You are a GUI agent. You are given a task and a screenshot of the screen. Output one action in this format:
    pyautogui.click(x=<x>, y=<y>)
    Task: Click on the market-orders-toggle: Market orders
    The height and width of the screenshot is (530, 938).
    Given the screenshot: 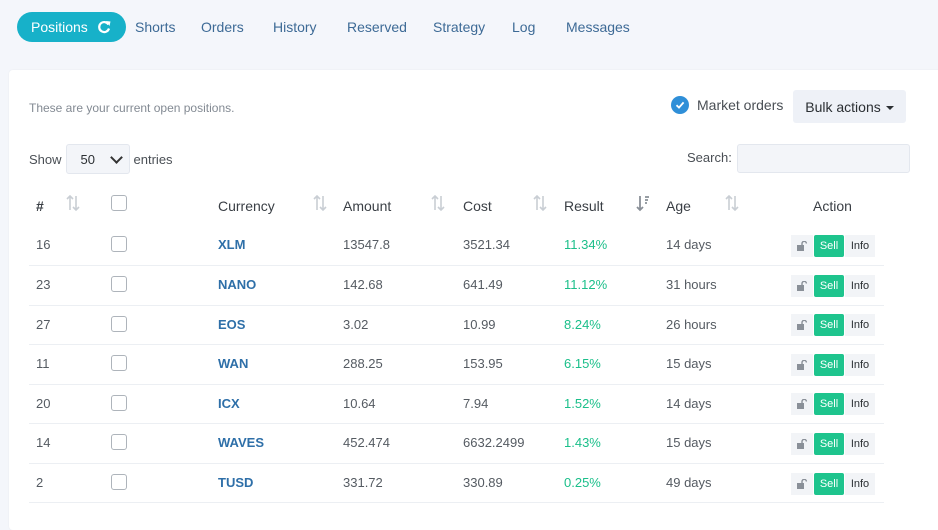 What is the action you would take?
    pyautogui.click(x=727, y=105)
    